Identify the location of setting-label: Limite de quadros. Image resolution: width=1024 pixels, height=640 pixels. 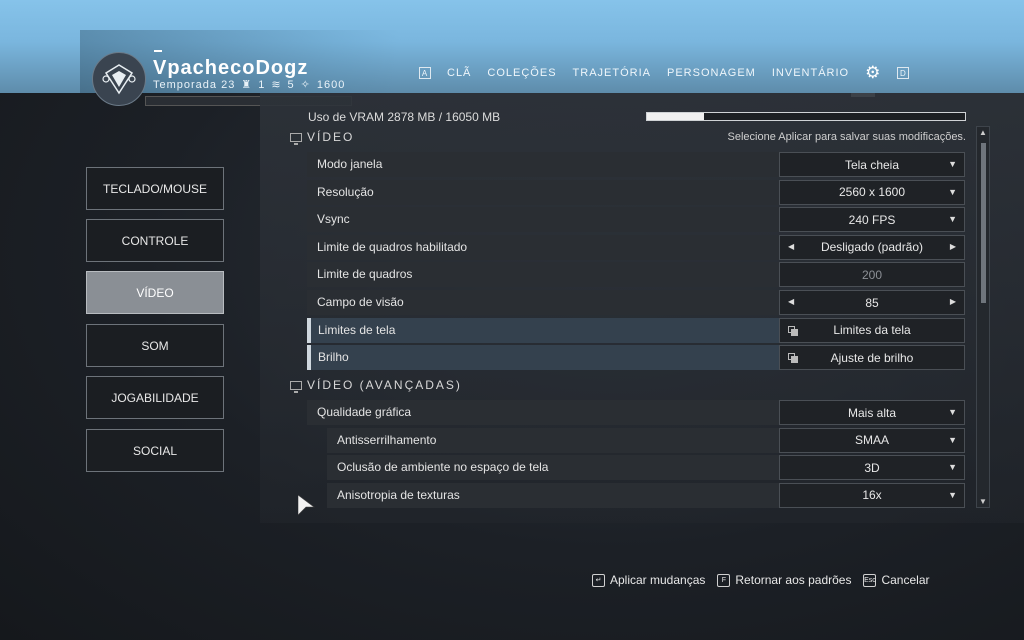
(365, 274).